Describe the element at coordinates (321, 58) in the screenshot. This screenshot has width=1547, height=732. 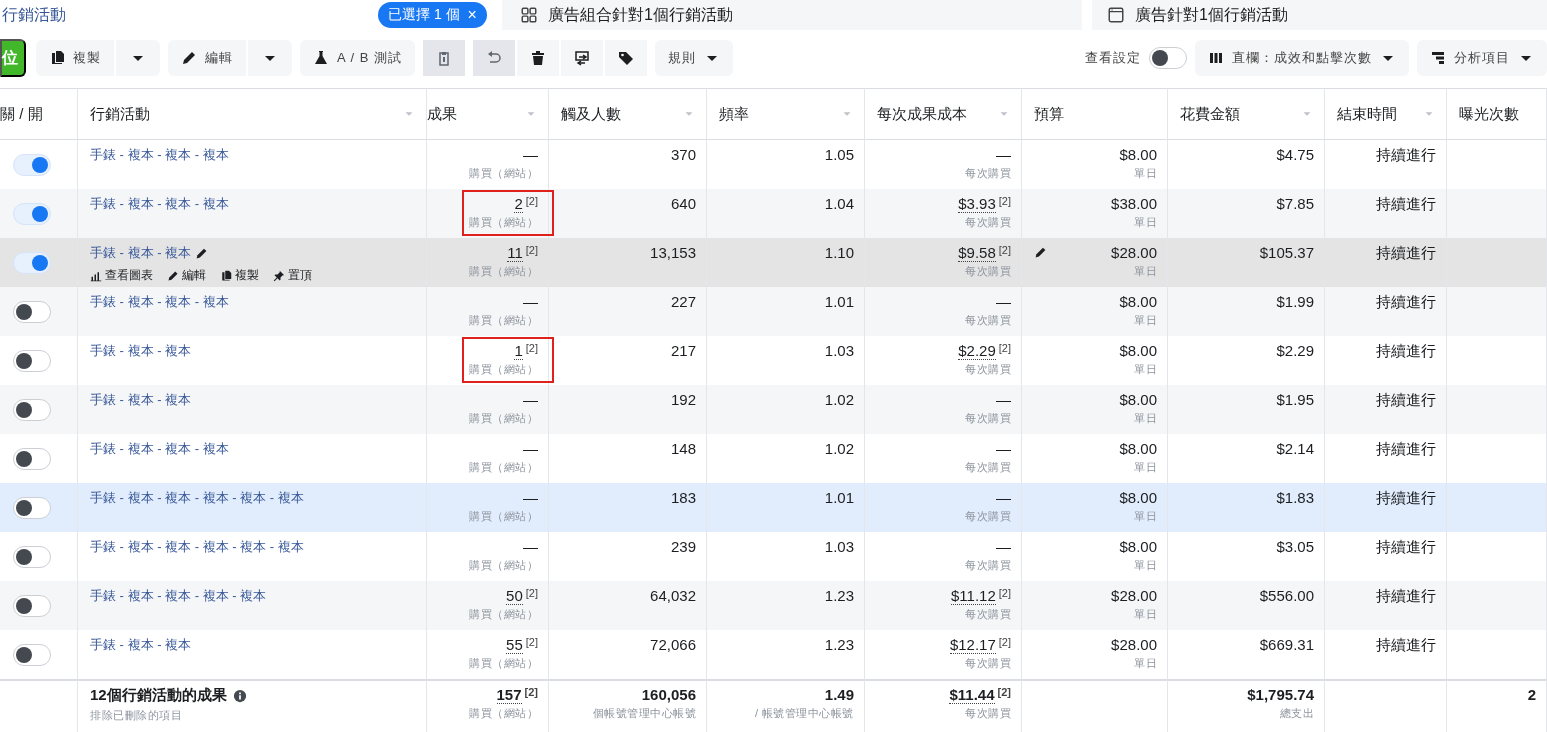
I see `flask-icon` at that location.